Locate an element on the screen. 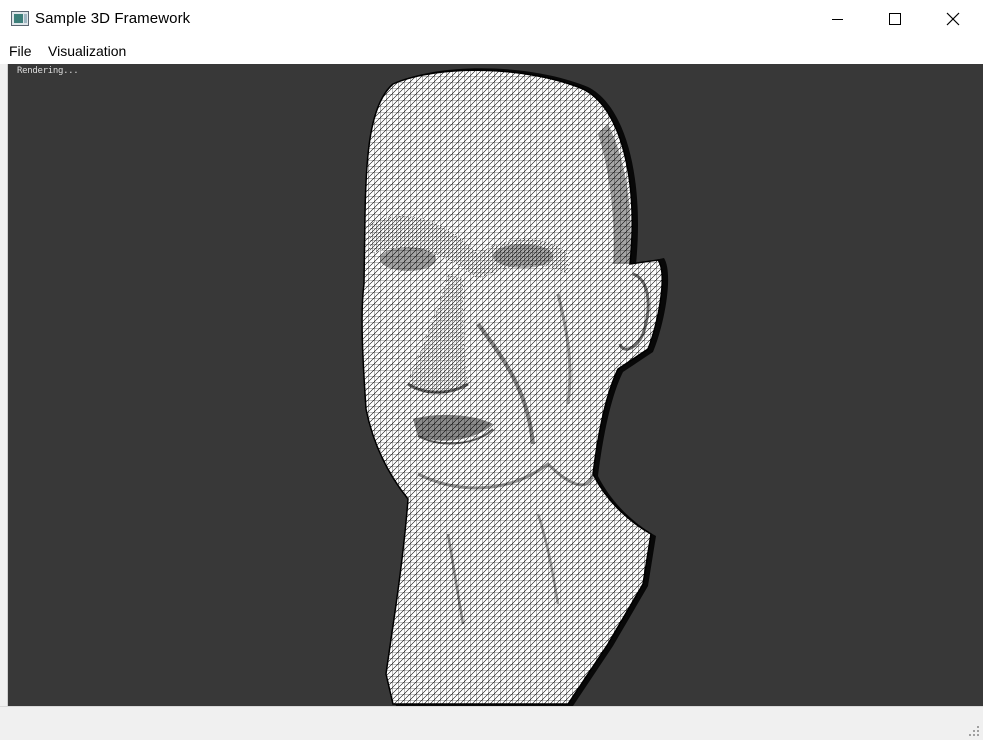 The width and height of the screenshot is (983, 740). app-window-icon is located at coordinates (20, 18).